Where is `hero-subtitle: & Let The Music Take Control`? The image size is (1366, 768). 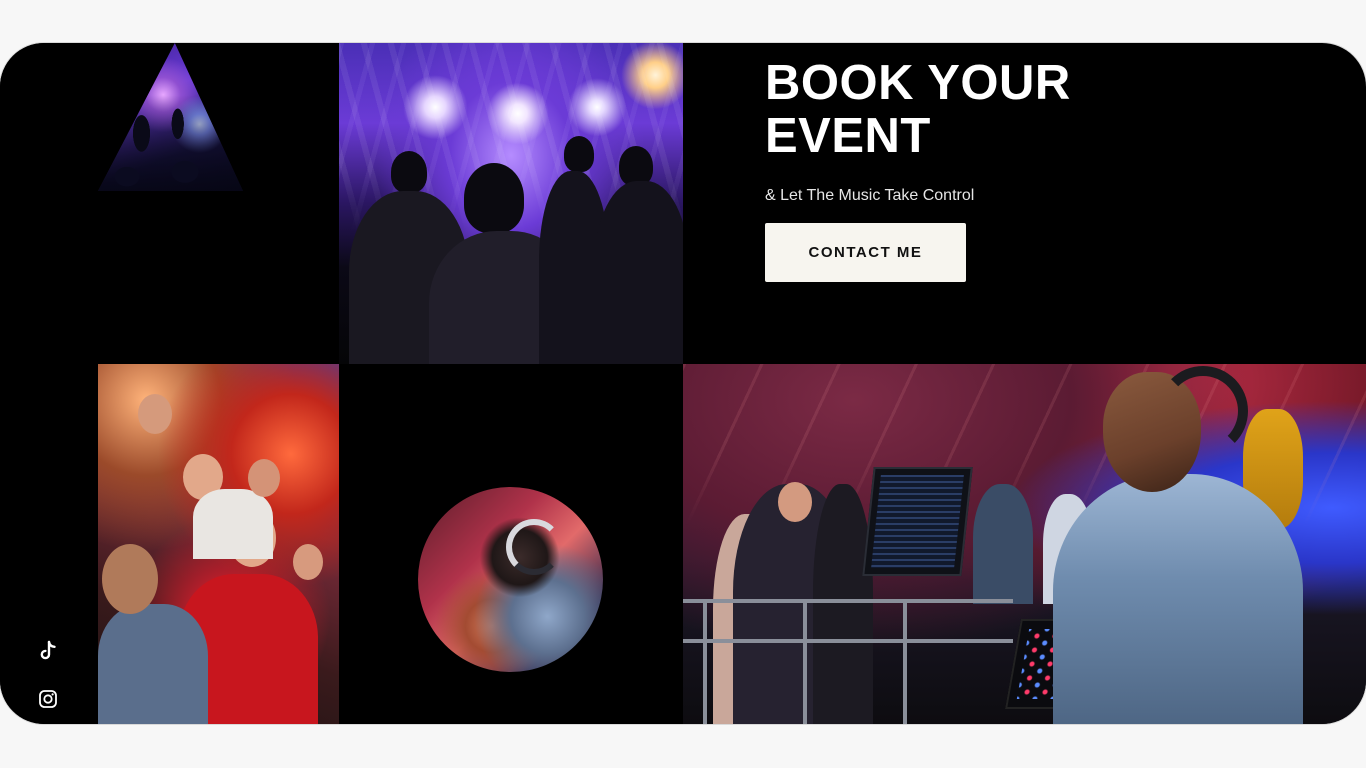
hero-subtitle: & Let The Music Take Control is located at coordinates (870, 195).